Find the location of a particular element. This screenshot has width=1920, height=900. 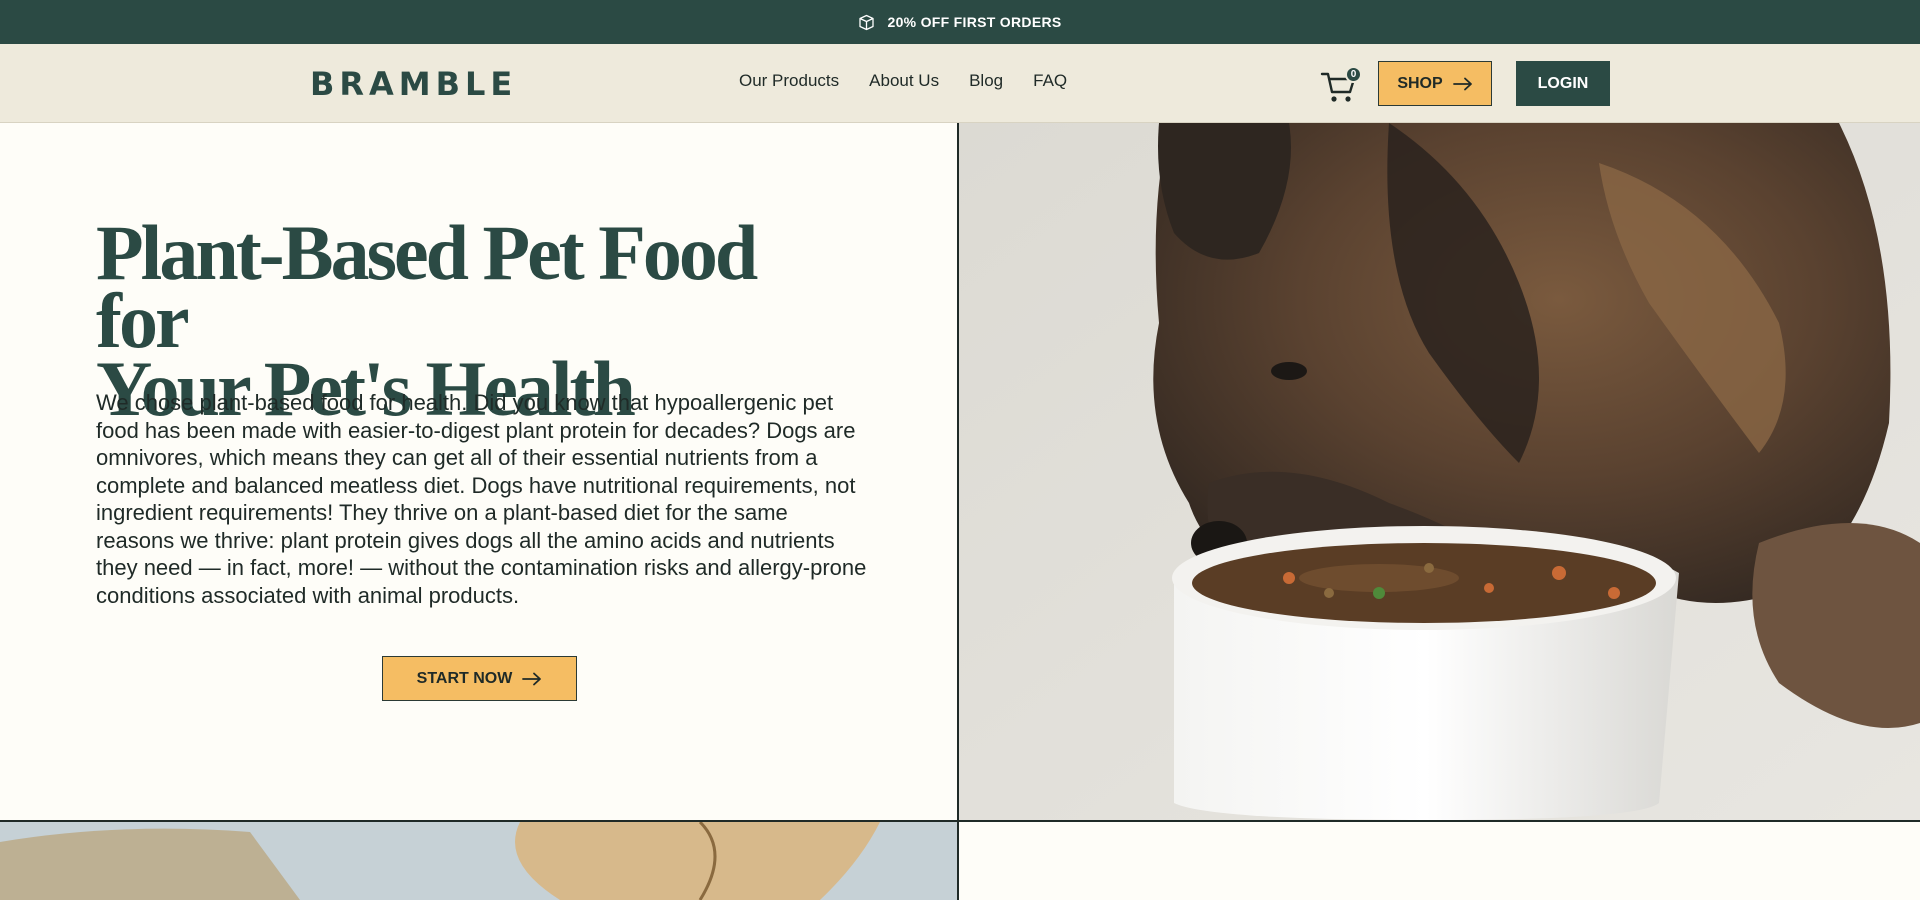

main-nav: Our Products About Us Blog FAQ is located at coordinates (903, 81).